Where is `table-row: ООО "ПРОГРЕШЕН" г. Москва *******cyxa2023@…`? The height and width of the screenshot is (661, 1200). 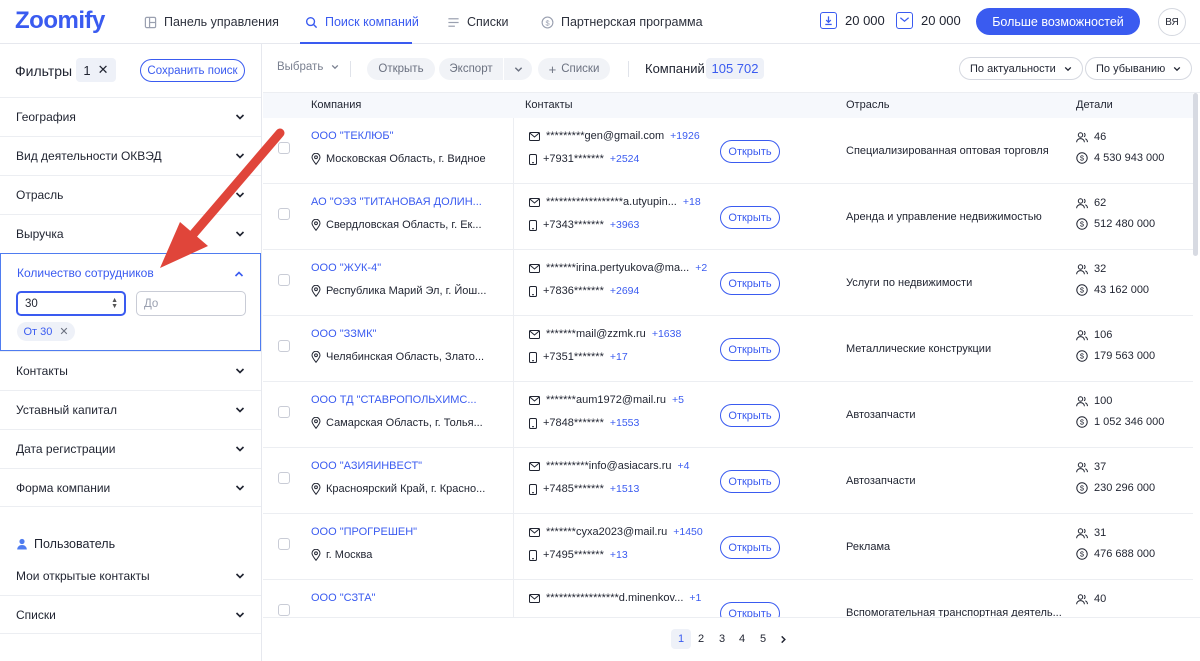 table-row: ООО "ПРОГРЕШЕН" г. Москва *******cyxa2023@… is located at coordinates (728, 547).